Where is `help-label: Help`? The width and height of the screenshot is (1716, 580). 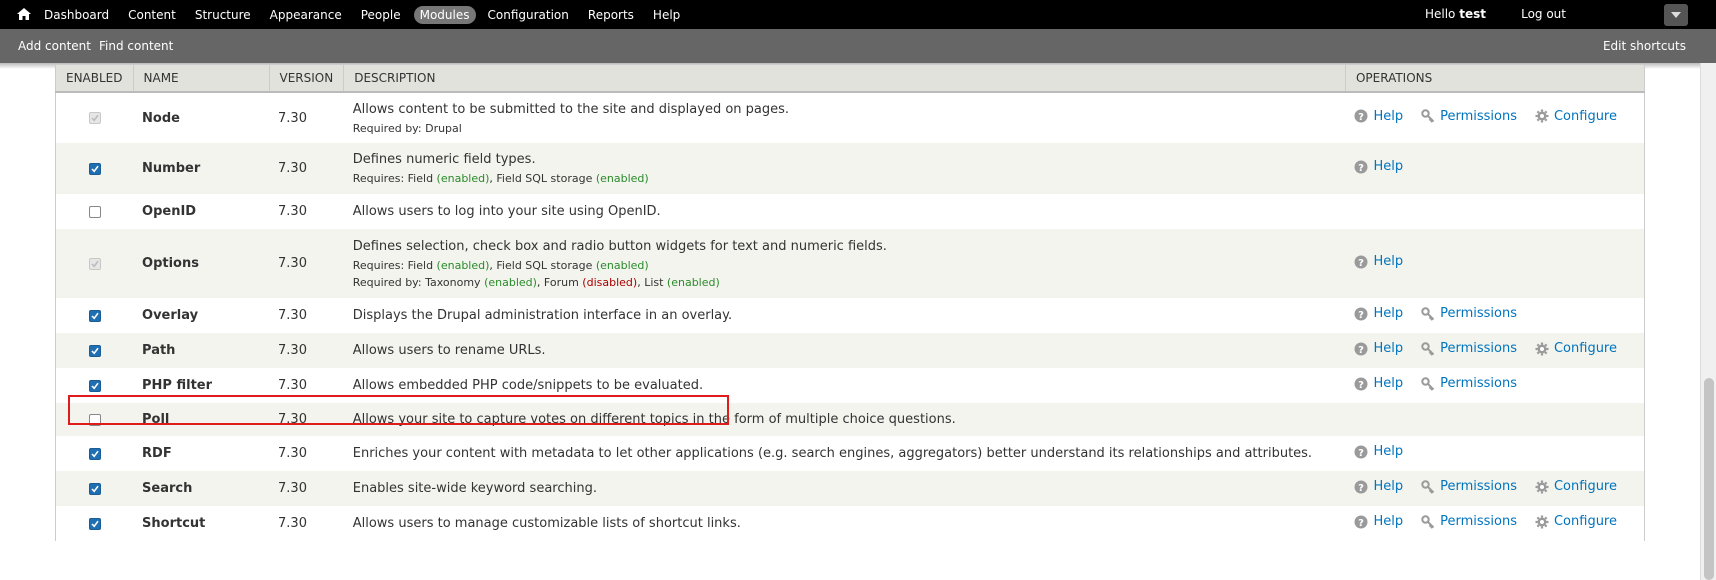 help-label: Help is located at coordinates (1388, 522).